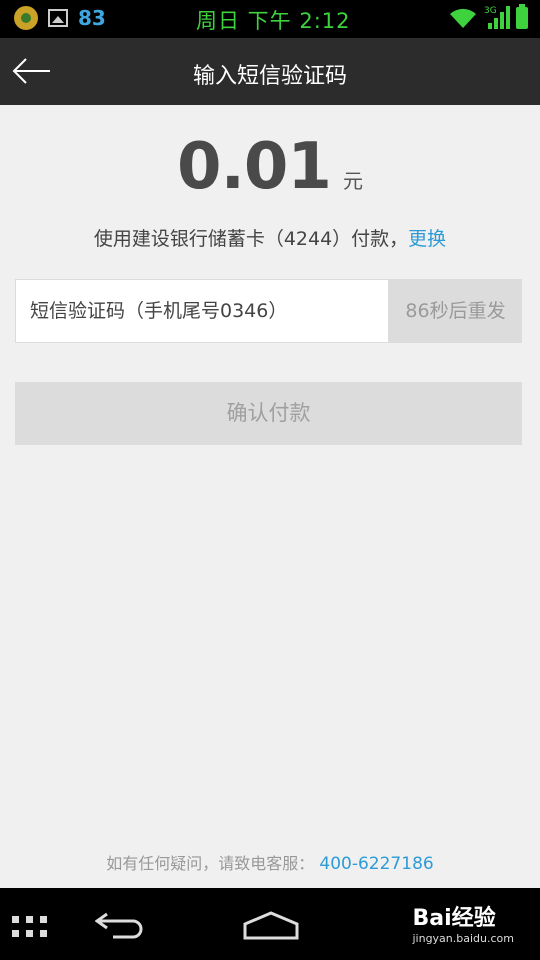 This screenshot has width=540, height=960. I want to click on payment-method-line: 使用建设银行储蓄卡（4244）付款，更换, so click(270, 237).